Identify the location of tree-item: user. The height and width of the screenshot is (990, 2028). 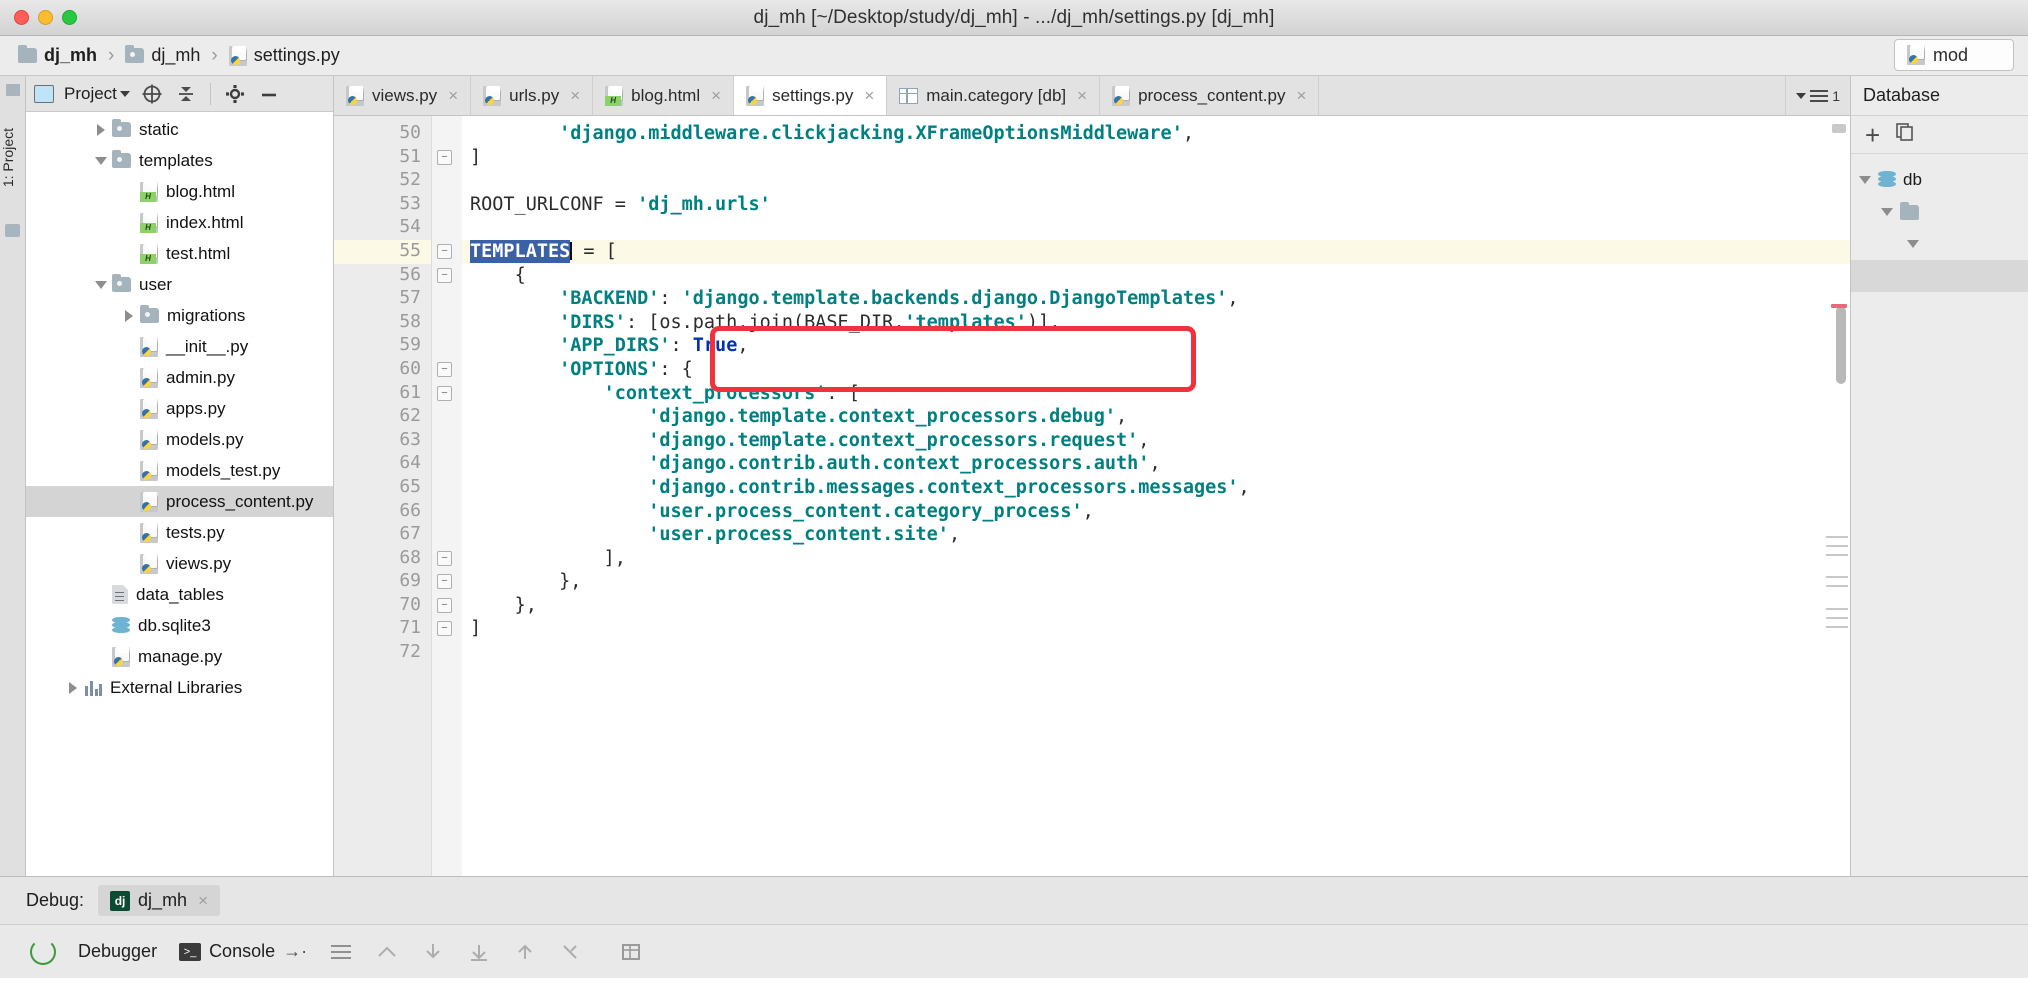
(179, 284).